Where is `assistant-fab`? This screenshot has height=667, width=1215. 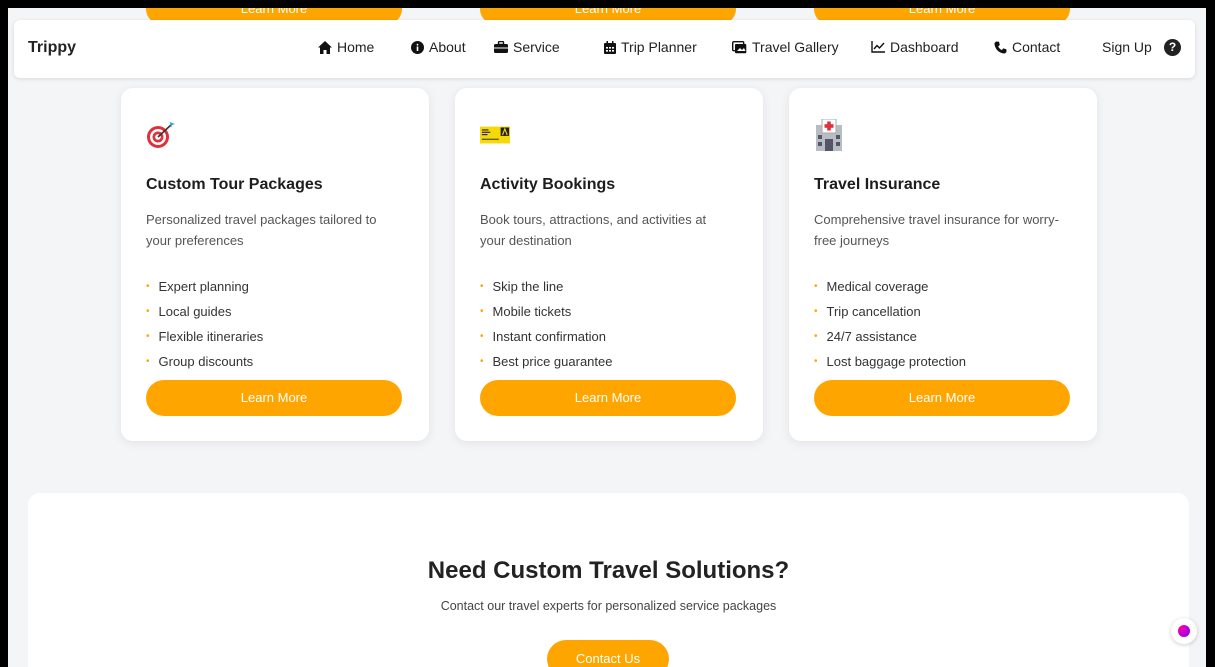
assistant-fab is located at coordinates (1184, 631).